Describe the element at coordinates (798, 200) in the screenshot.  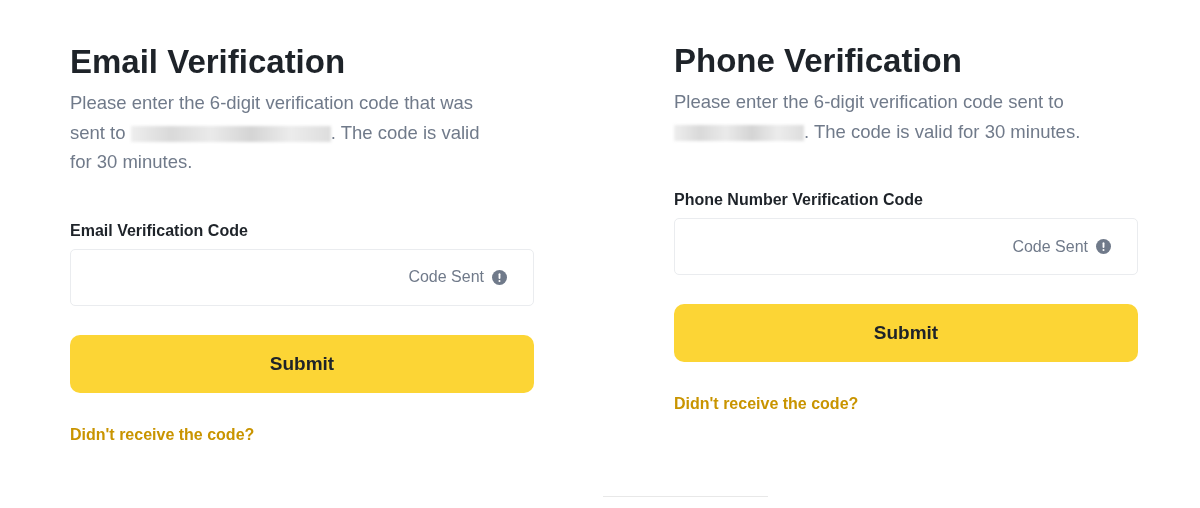
I see `field-label: Phone Number Verification Code` at that location.